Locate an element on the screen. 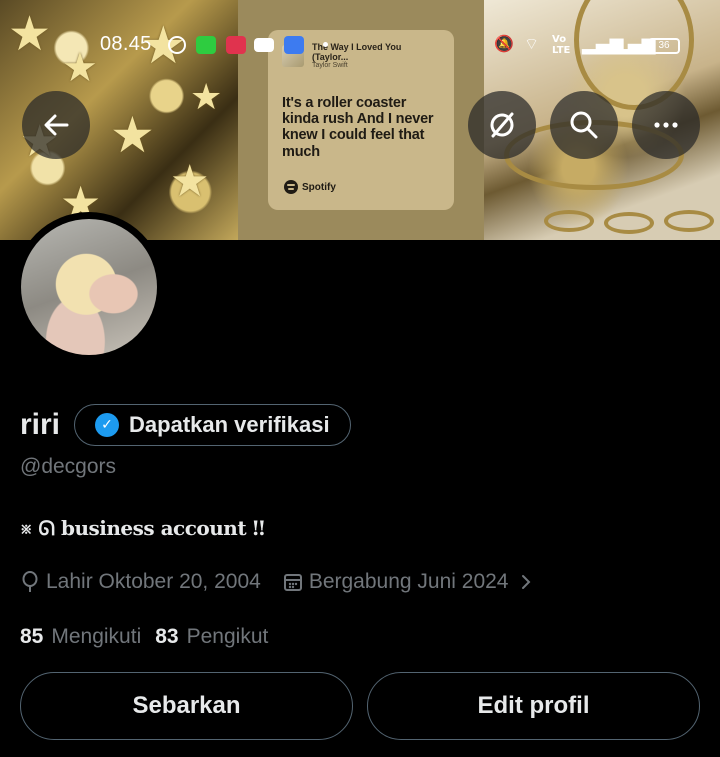 The height and width of the screenshot is (757, 720). quick-action-icon is located at coordinates (502, 125).